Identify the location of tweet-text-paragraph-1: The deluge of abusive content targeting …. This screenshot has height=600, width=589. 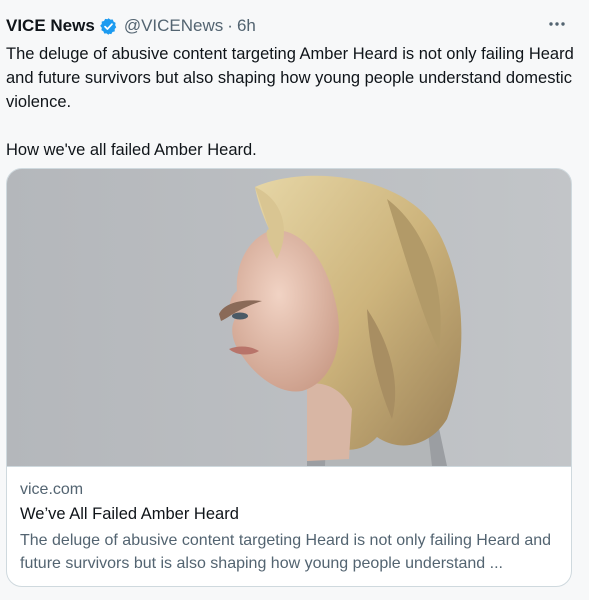
(290, 78).